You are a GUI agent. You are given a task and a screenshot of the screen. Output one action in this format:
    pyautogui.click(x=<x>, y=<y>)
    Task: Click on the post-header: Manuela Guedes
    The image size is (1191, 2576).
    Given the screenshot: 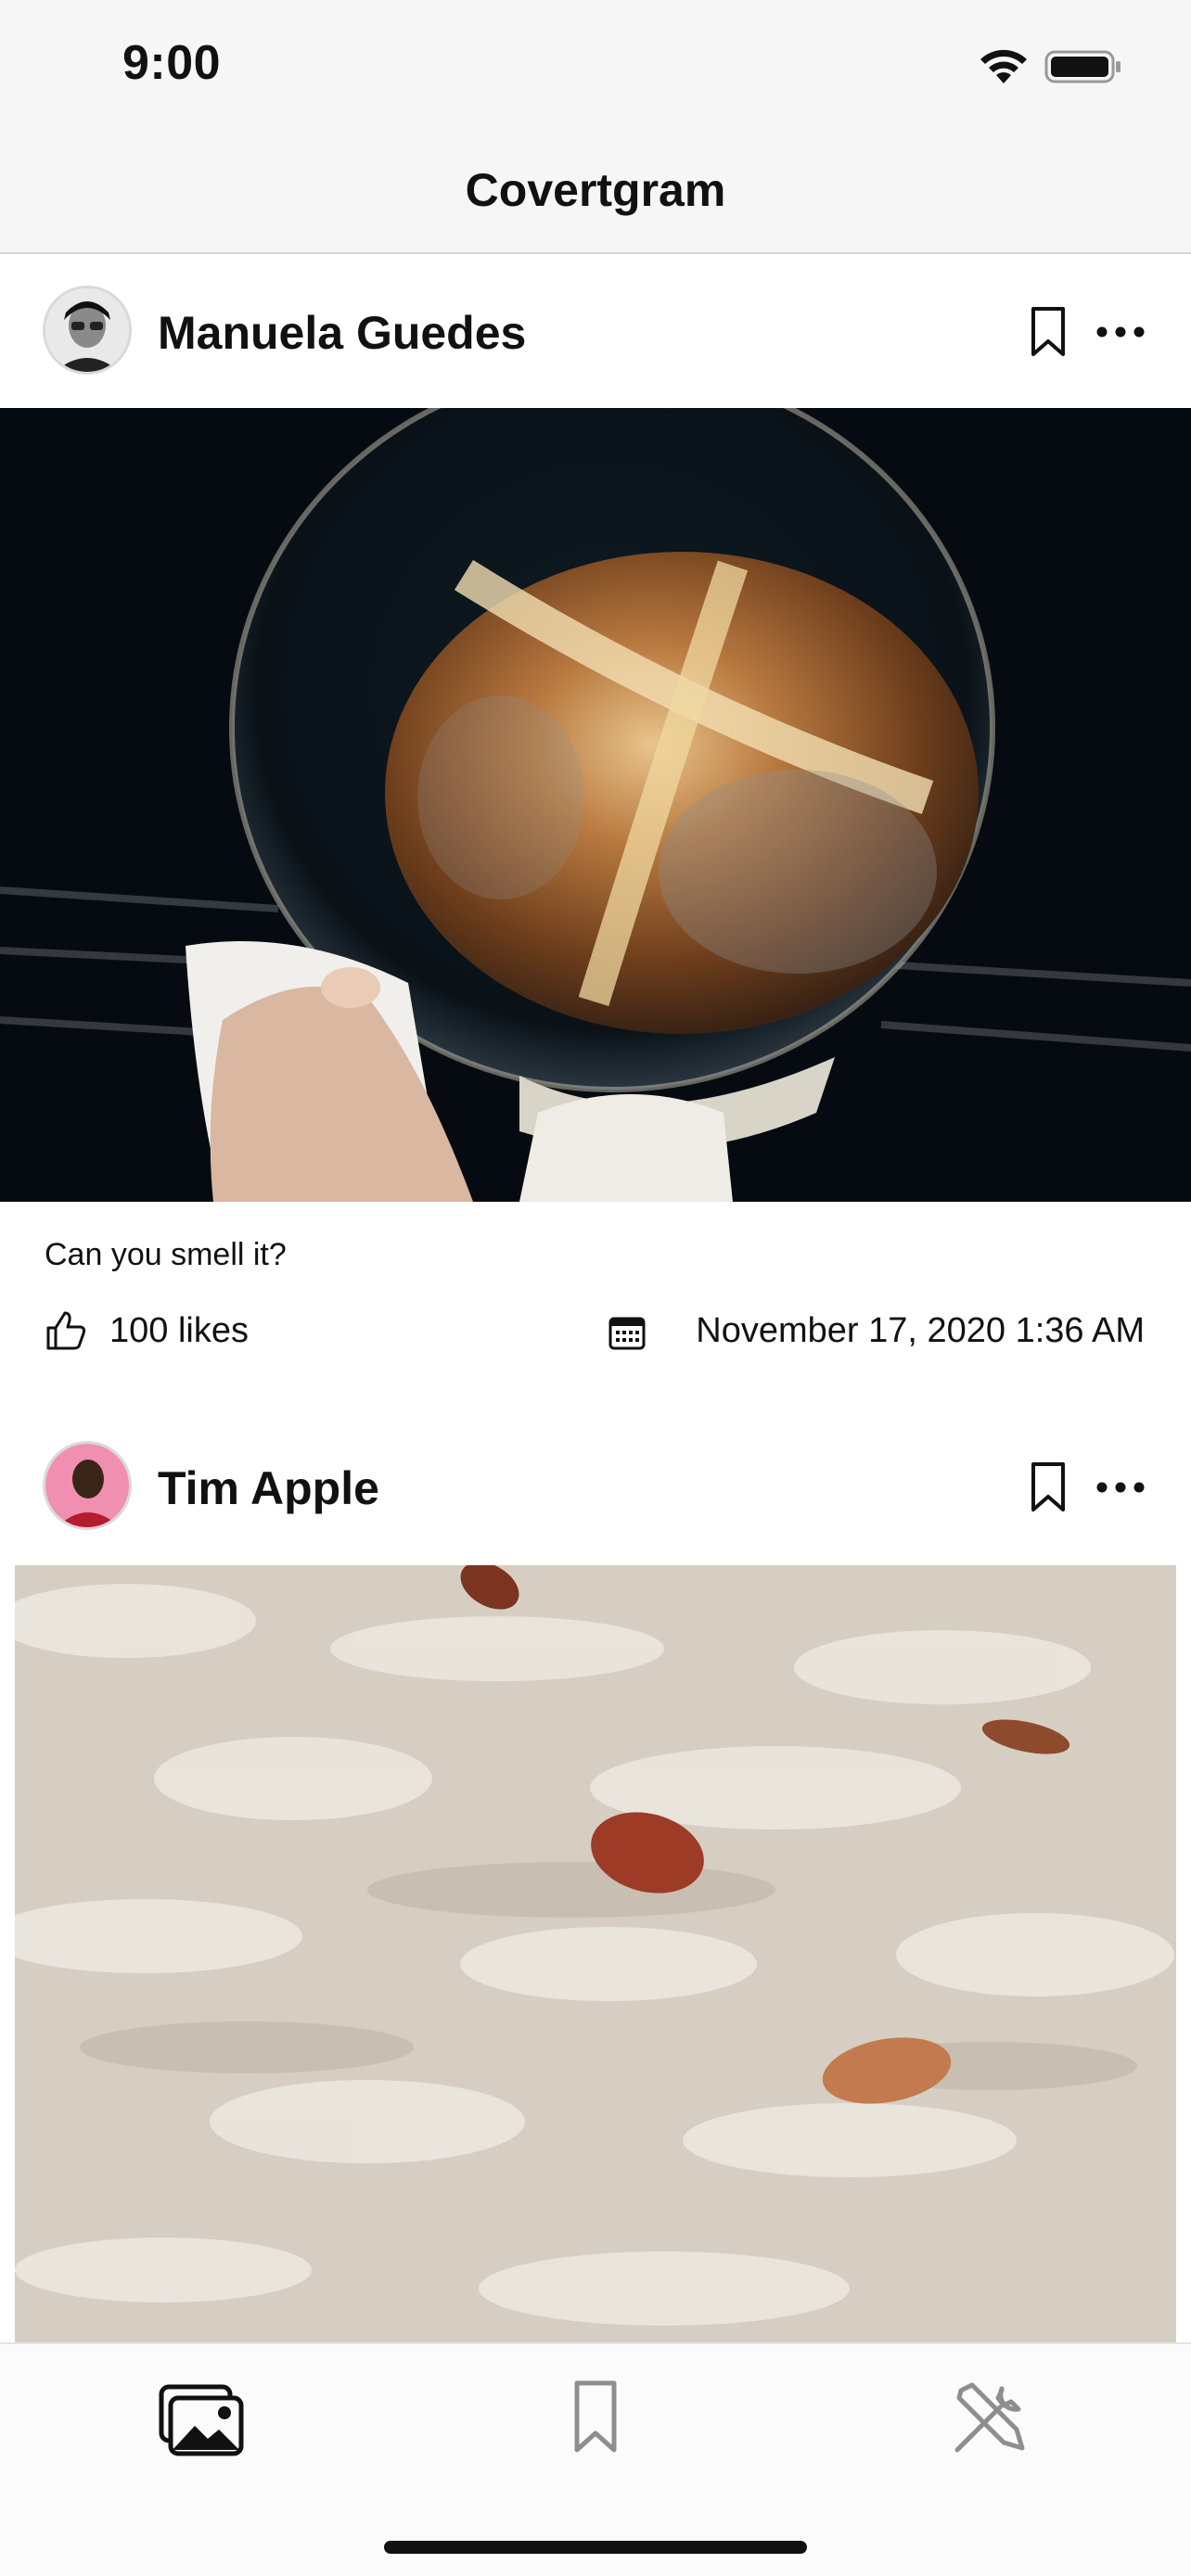 What is the action you would take?
    pyautogui.click(x=595, y=331)
    